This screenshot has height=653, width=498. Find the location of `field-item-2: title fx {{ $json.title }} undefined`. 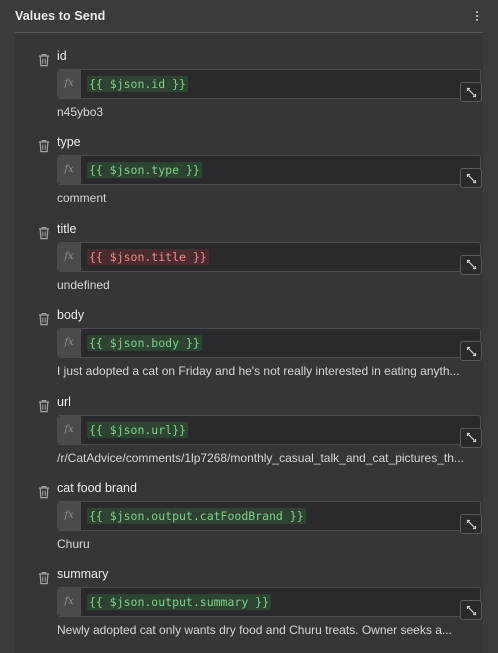

field-item-2: title fx {{ $json.title }} undefined is located at coordinates (249, 249).